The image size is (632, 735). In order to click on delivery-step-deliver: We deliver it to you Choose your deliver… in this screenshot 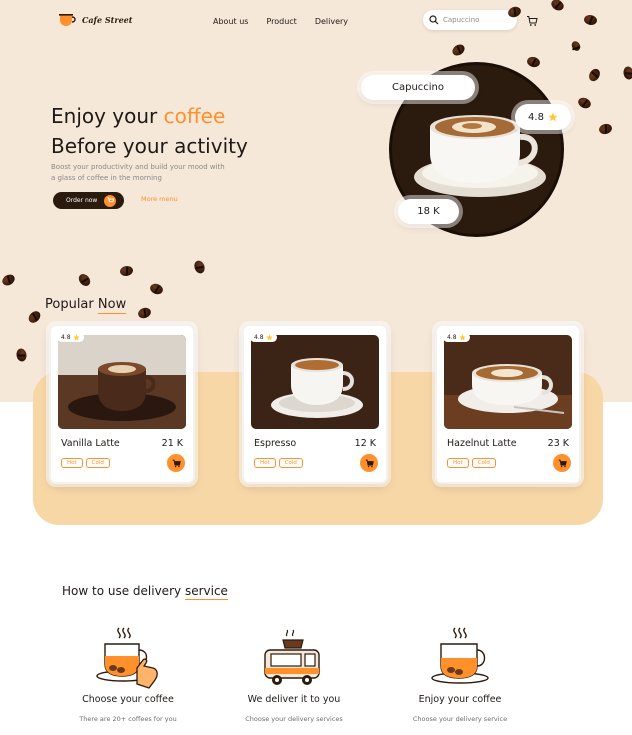, I will do `click(294, 671)`.